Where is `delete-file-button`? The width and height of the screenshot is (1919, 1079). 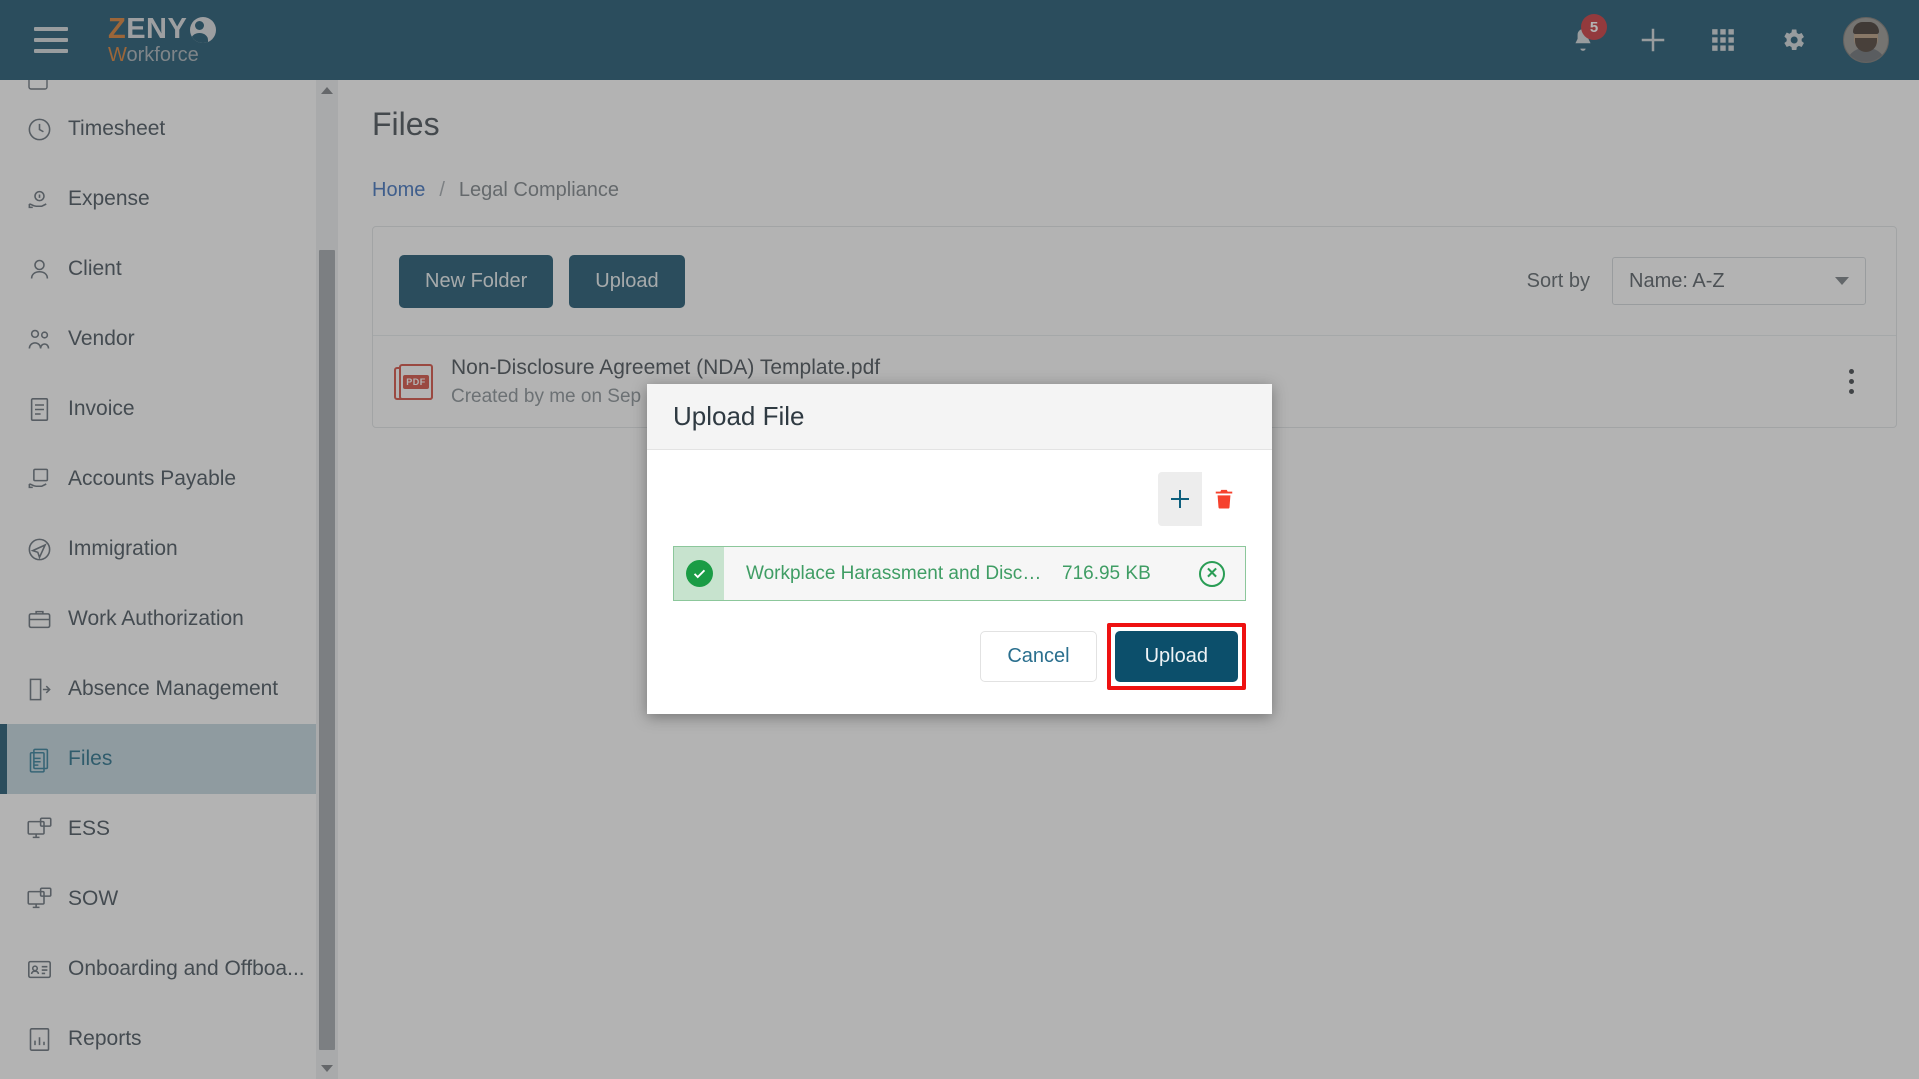
delete-file-button is located at coordinates (1224, 499).